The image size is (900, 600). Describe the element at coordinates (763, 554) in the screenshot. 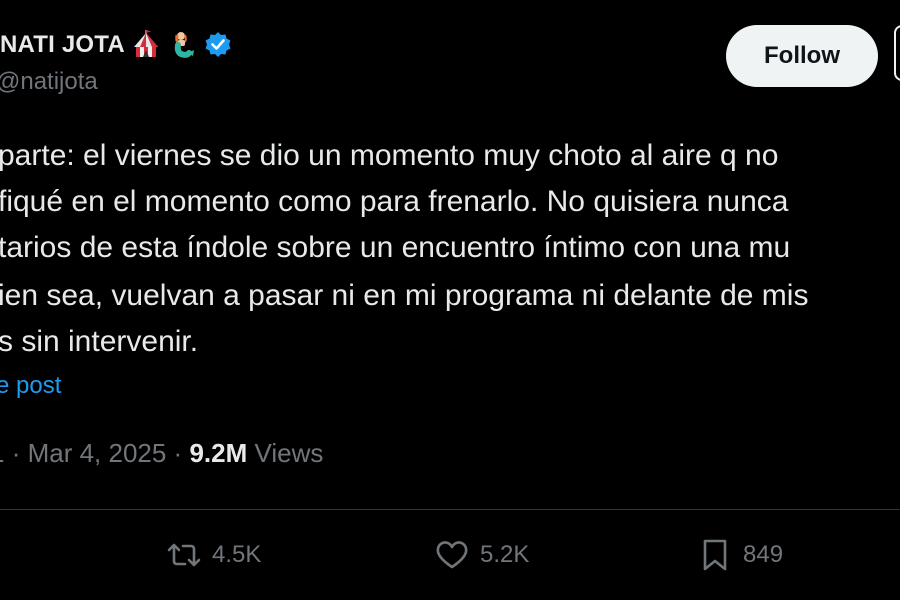

I see `bookmark-count: 849` at that location.